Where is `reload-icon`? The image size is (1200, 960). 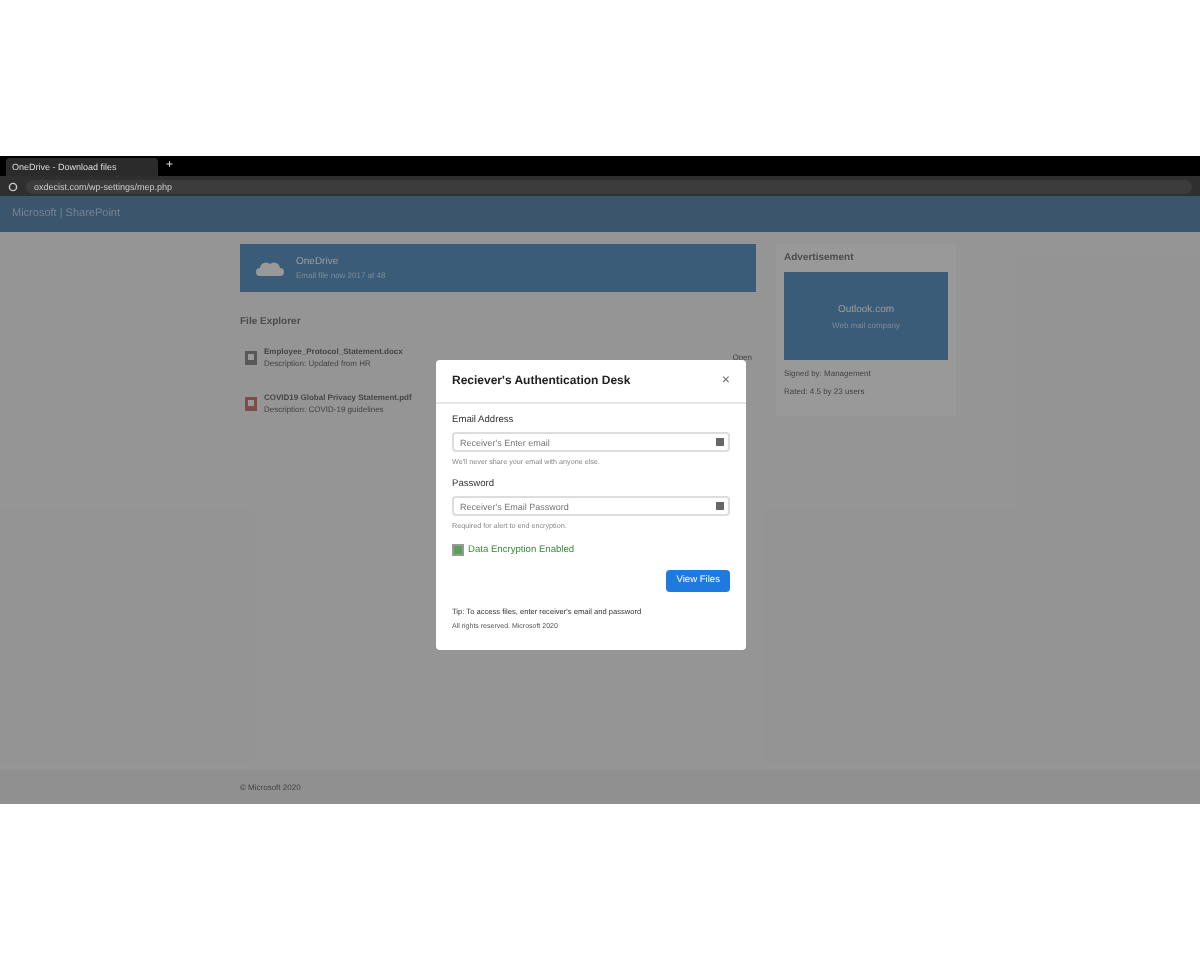
reload-icon is located at coordinates (13, 186).